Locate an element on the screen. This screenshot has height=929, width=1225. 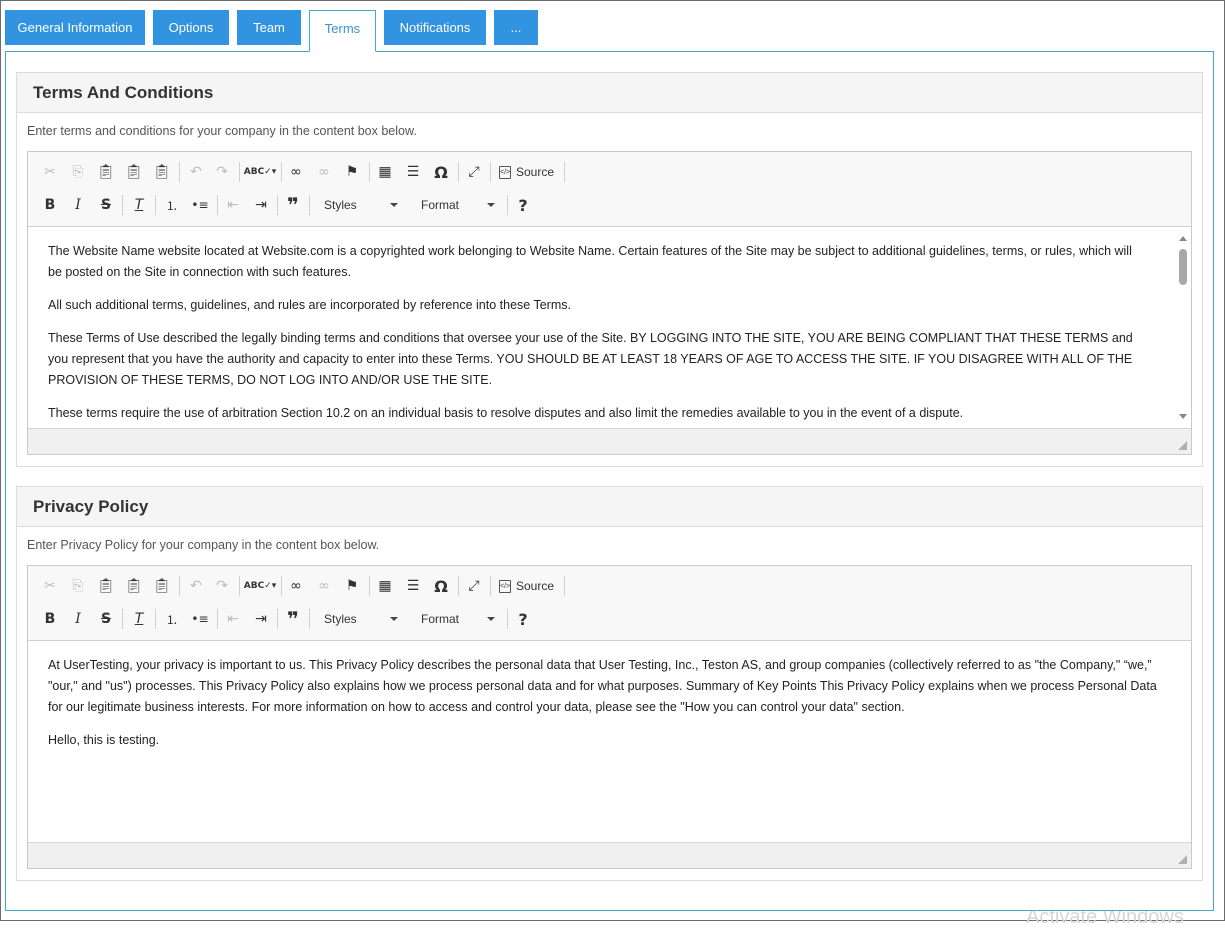
privacy-editor-statusbar is located at coordinates (609, 855).